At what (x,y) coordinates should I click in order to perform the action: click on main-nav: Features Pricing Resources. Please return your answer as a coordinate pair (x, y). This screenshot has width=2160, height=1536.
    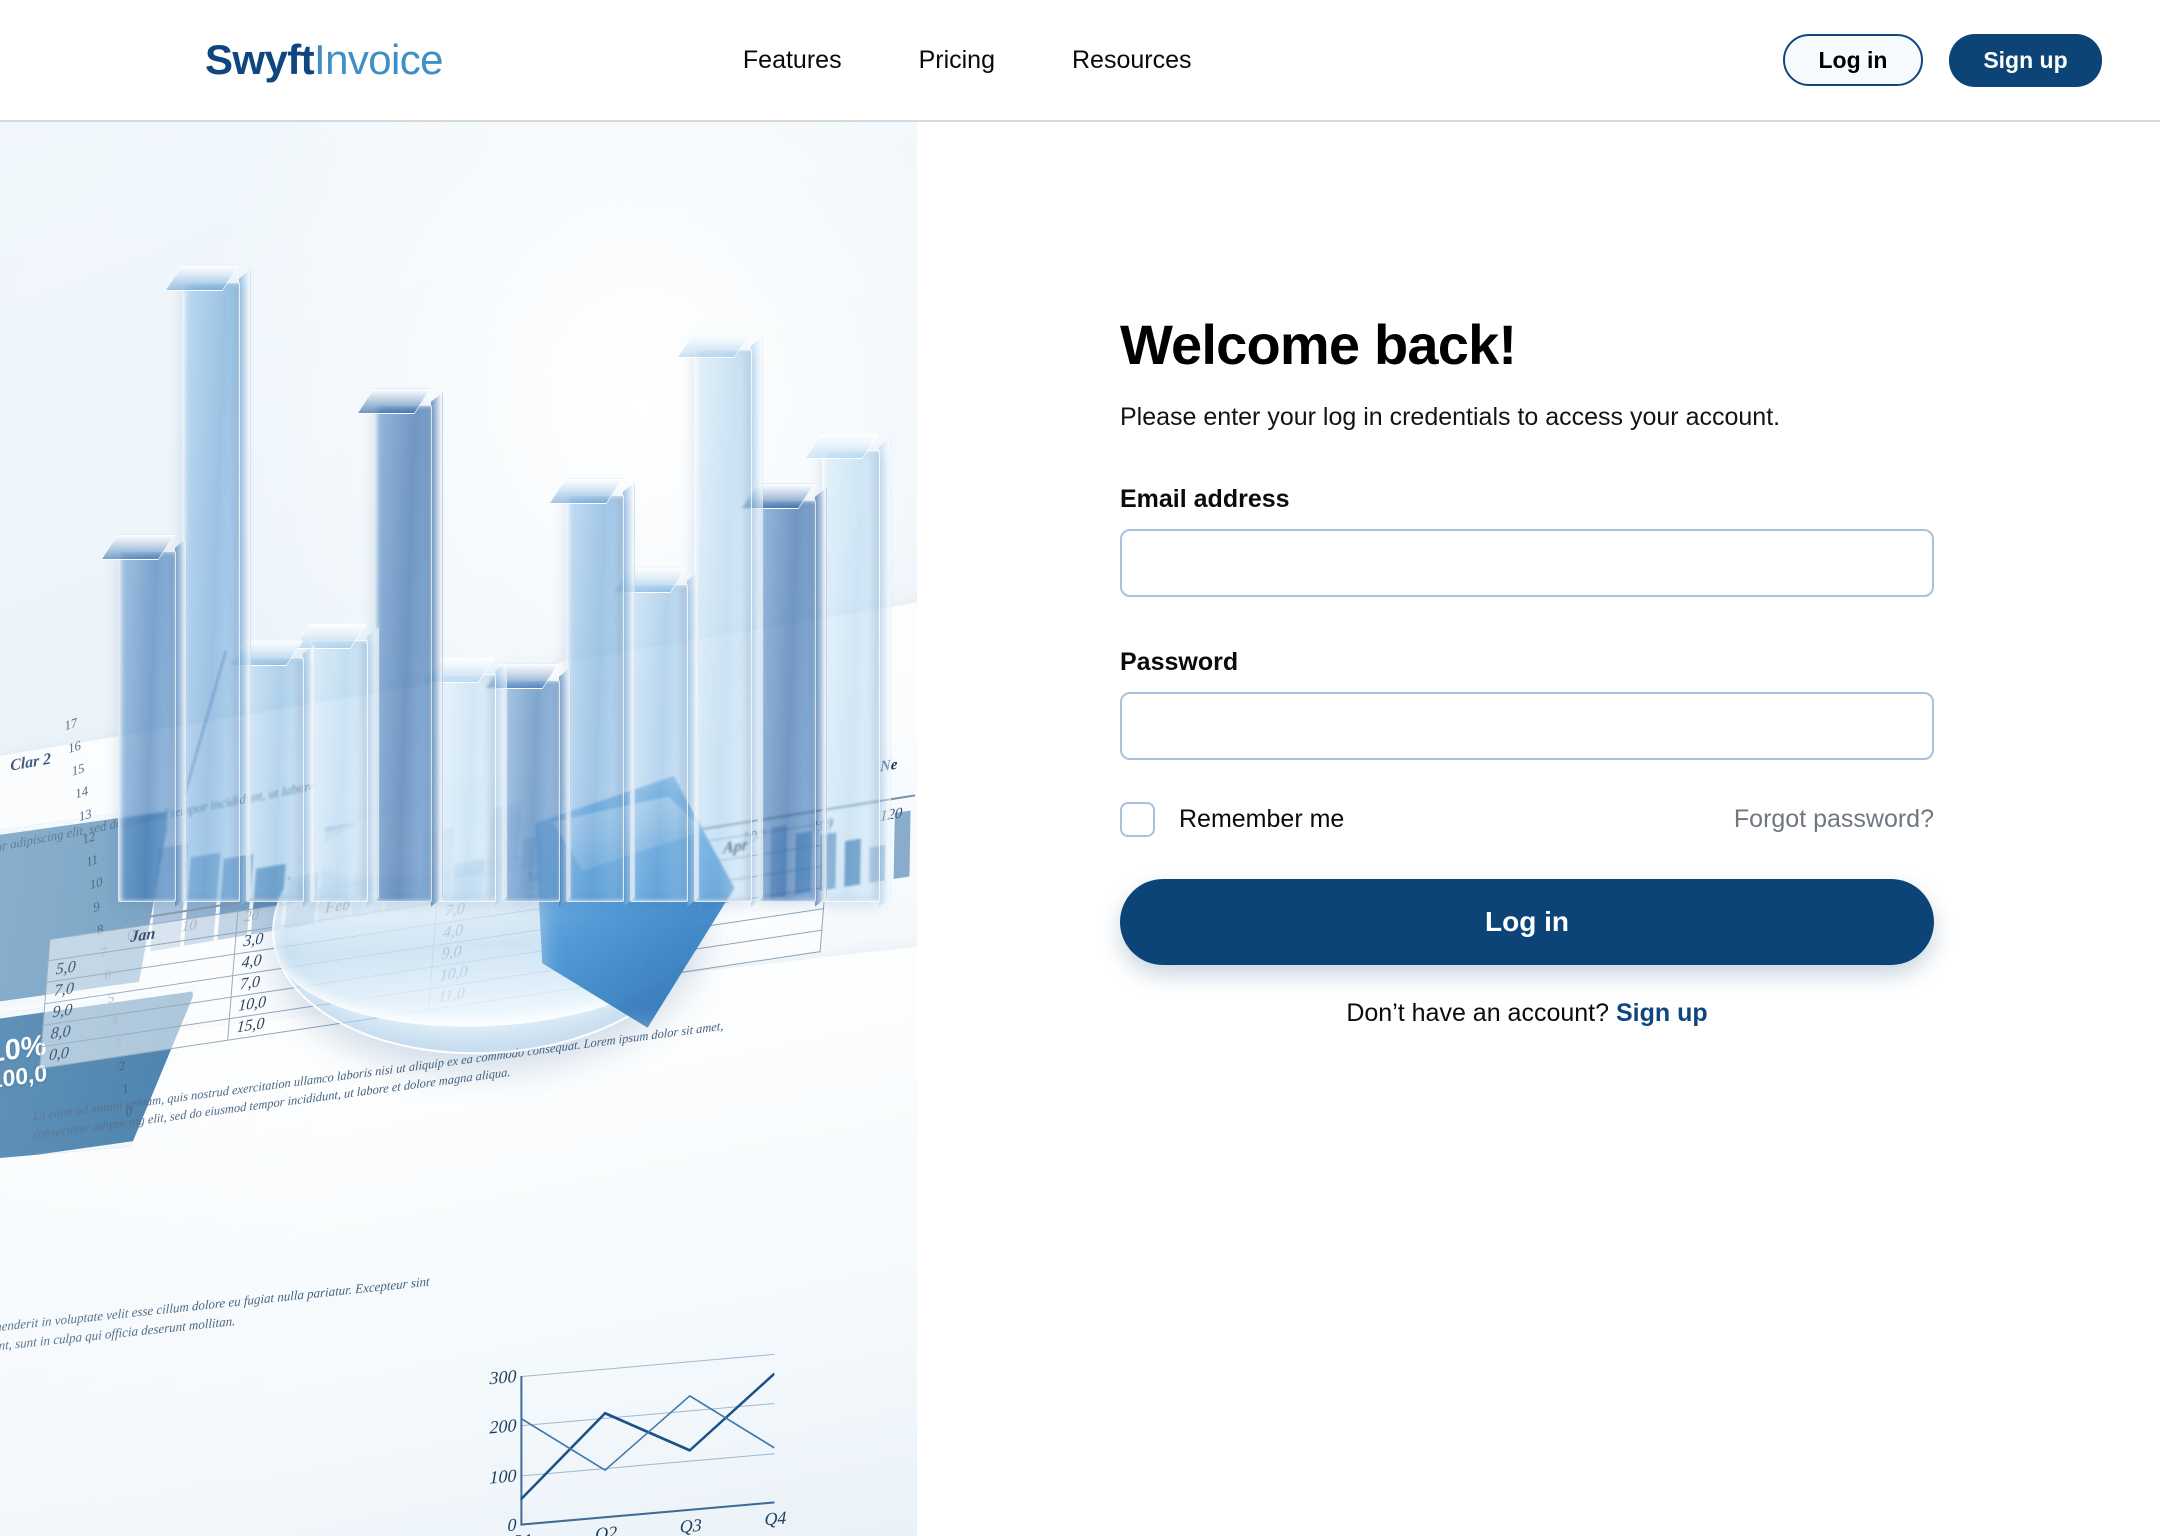
    Looking at the image, I should click on (967, 60).